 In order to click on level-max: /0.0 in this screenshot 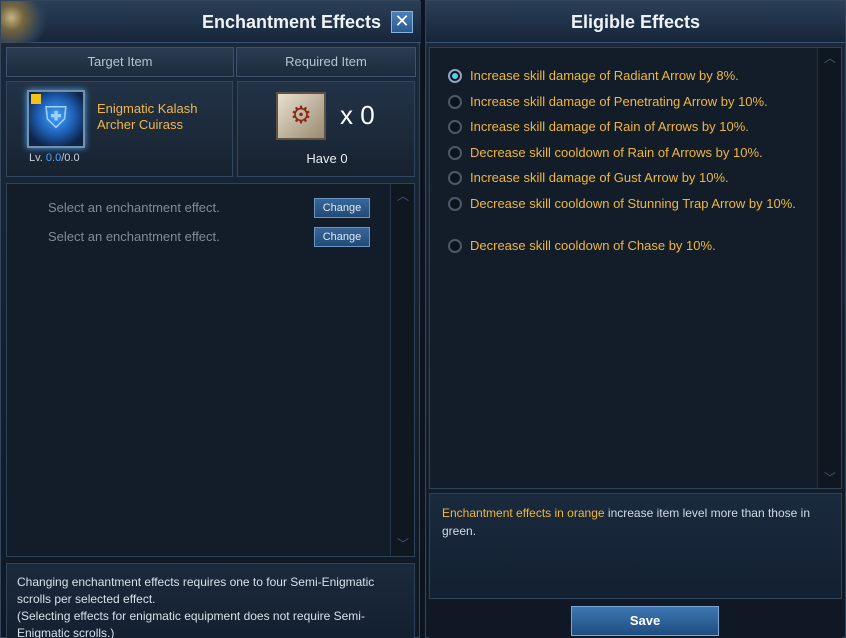, I will do `click(70, 158)`.